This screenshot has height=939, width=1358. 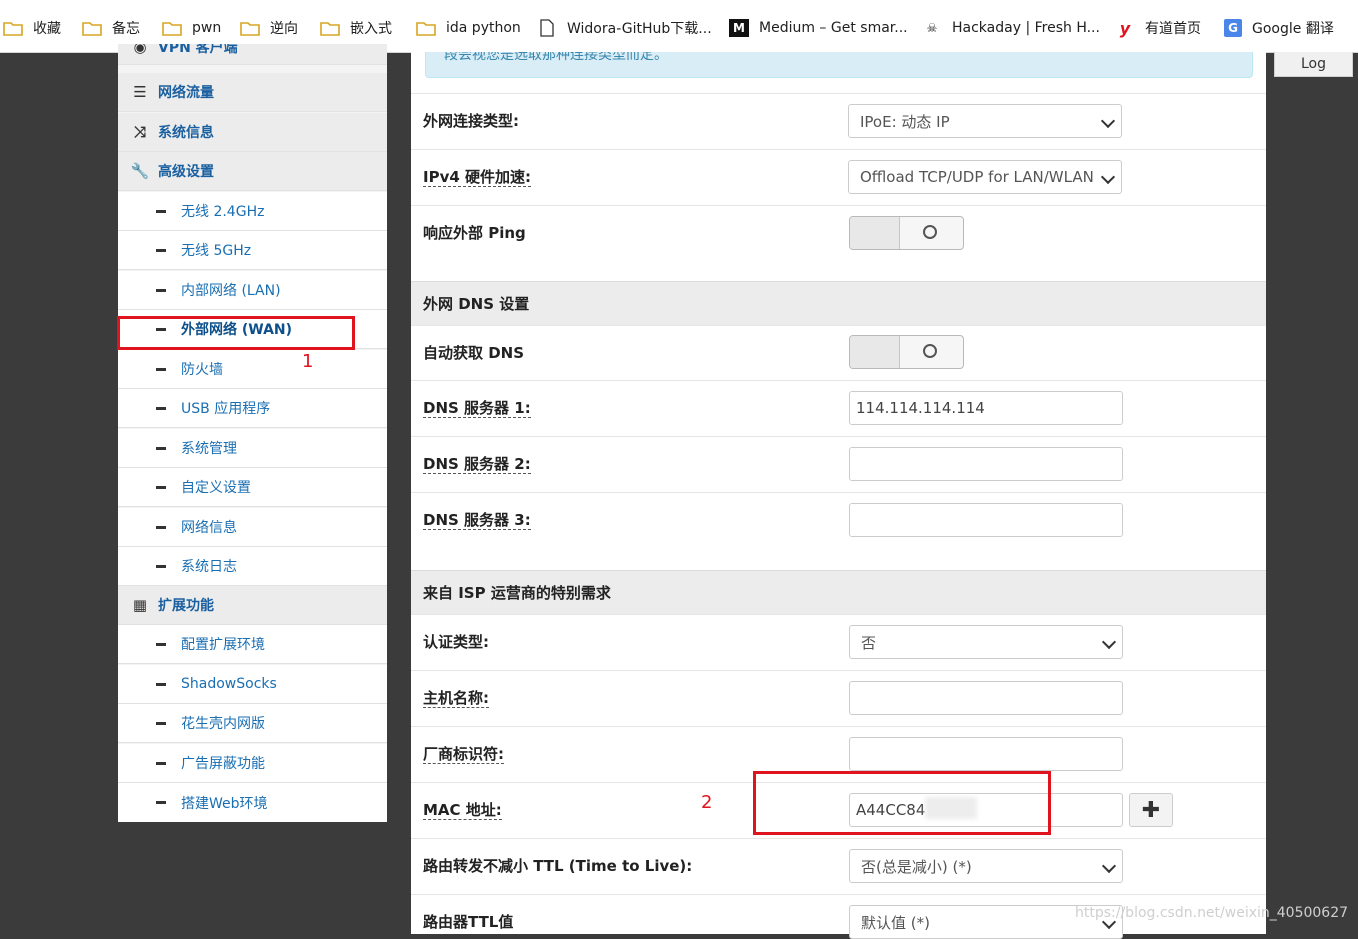 What do you see at coordinates (517, 593) in the screenshot?
I see `isp-section-title: 来自 ISP 运营商的特别需求` at bounding box center [517, 593].